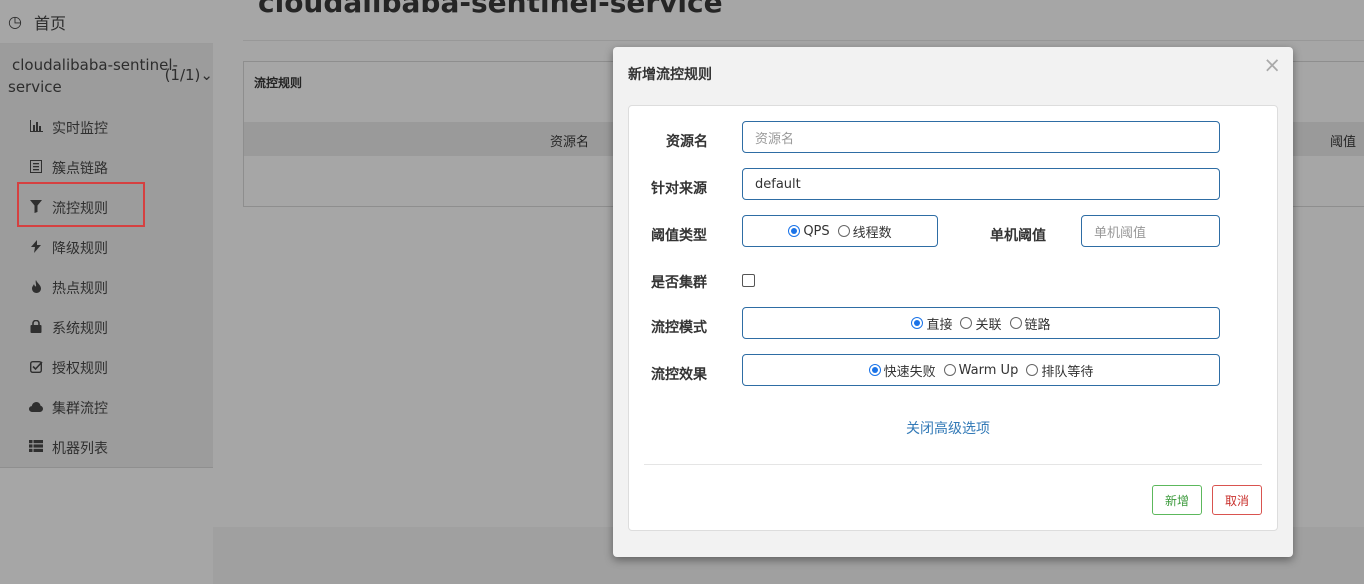 The image size is (1364, 584). Describe the element at coordinates (36, 328) in the screenshot. I see `lock-icon` at that location.